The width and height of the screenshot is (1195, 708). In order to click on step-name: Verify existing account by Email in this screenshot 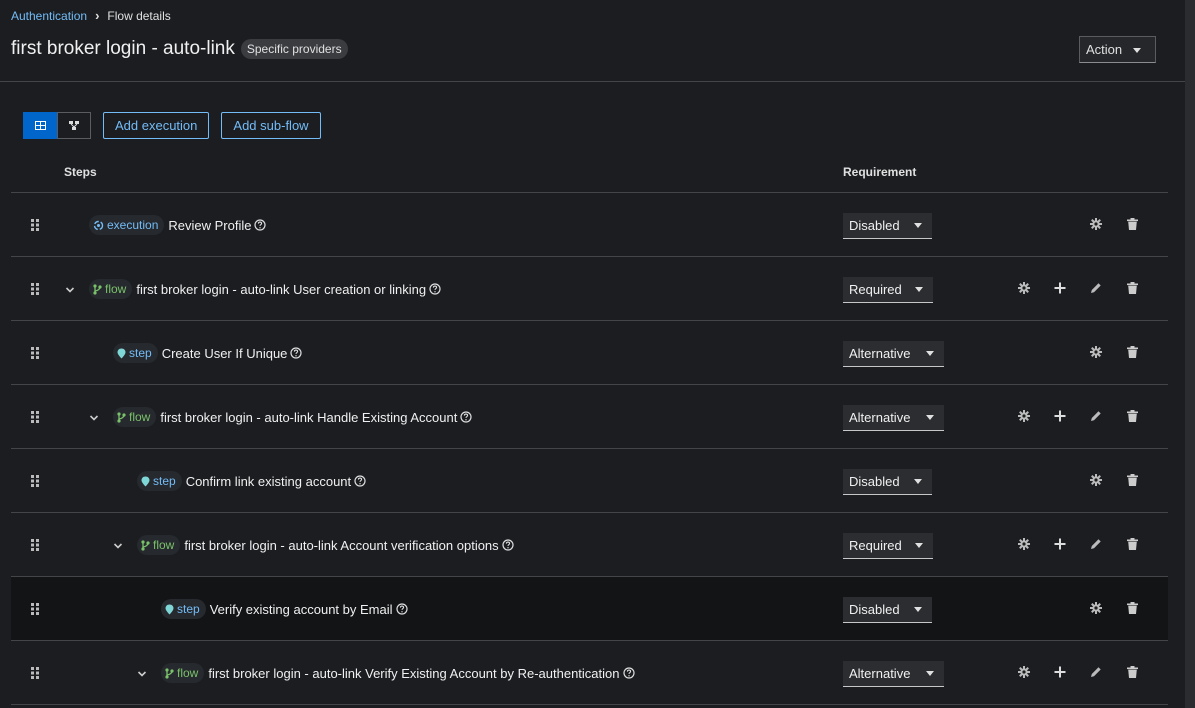, I will do `click(301, 609)`.